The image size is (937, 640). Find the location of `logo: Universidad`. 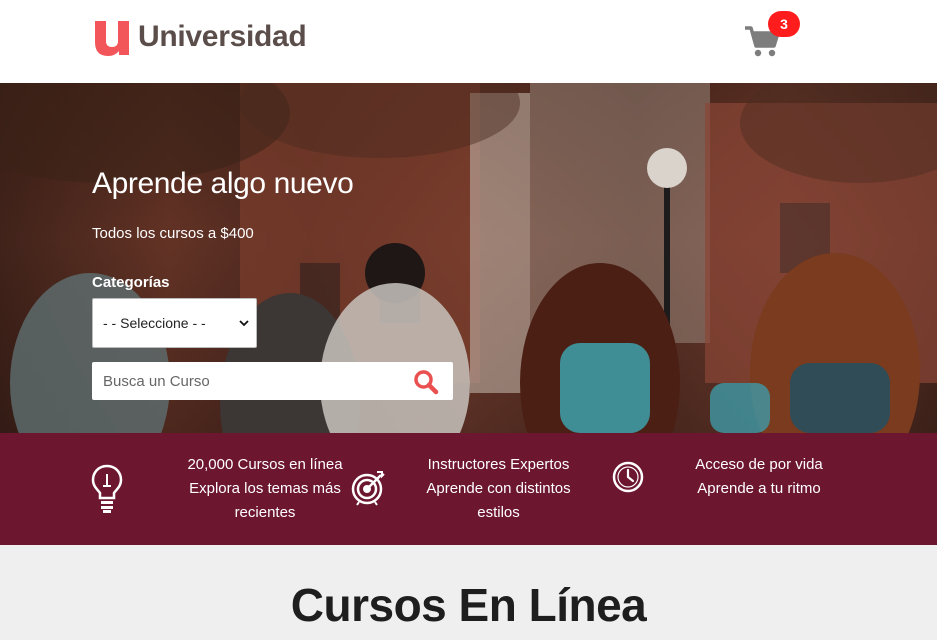

logo: Universidad is located at coordinates (199, 37).